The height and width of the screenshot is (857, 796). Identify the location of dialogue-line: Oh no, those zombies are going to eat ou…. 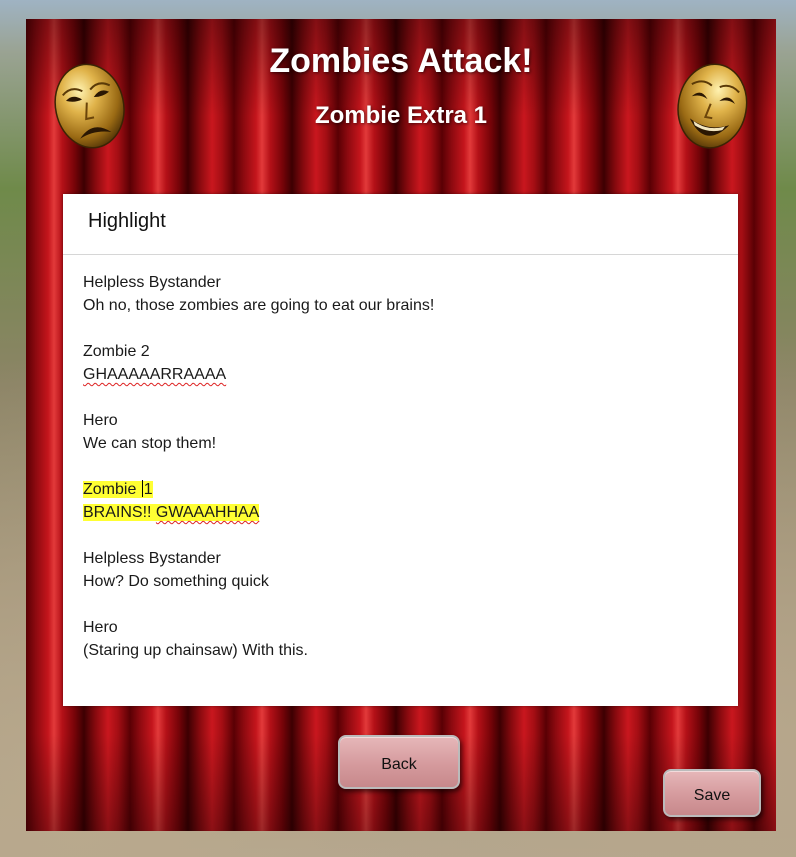
(259, 305).